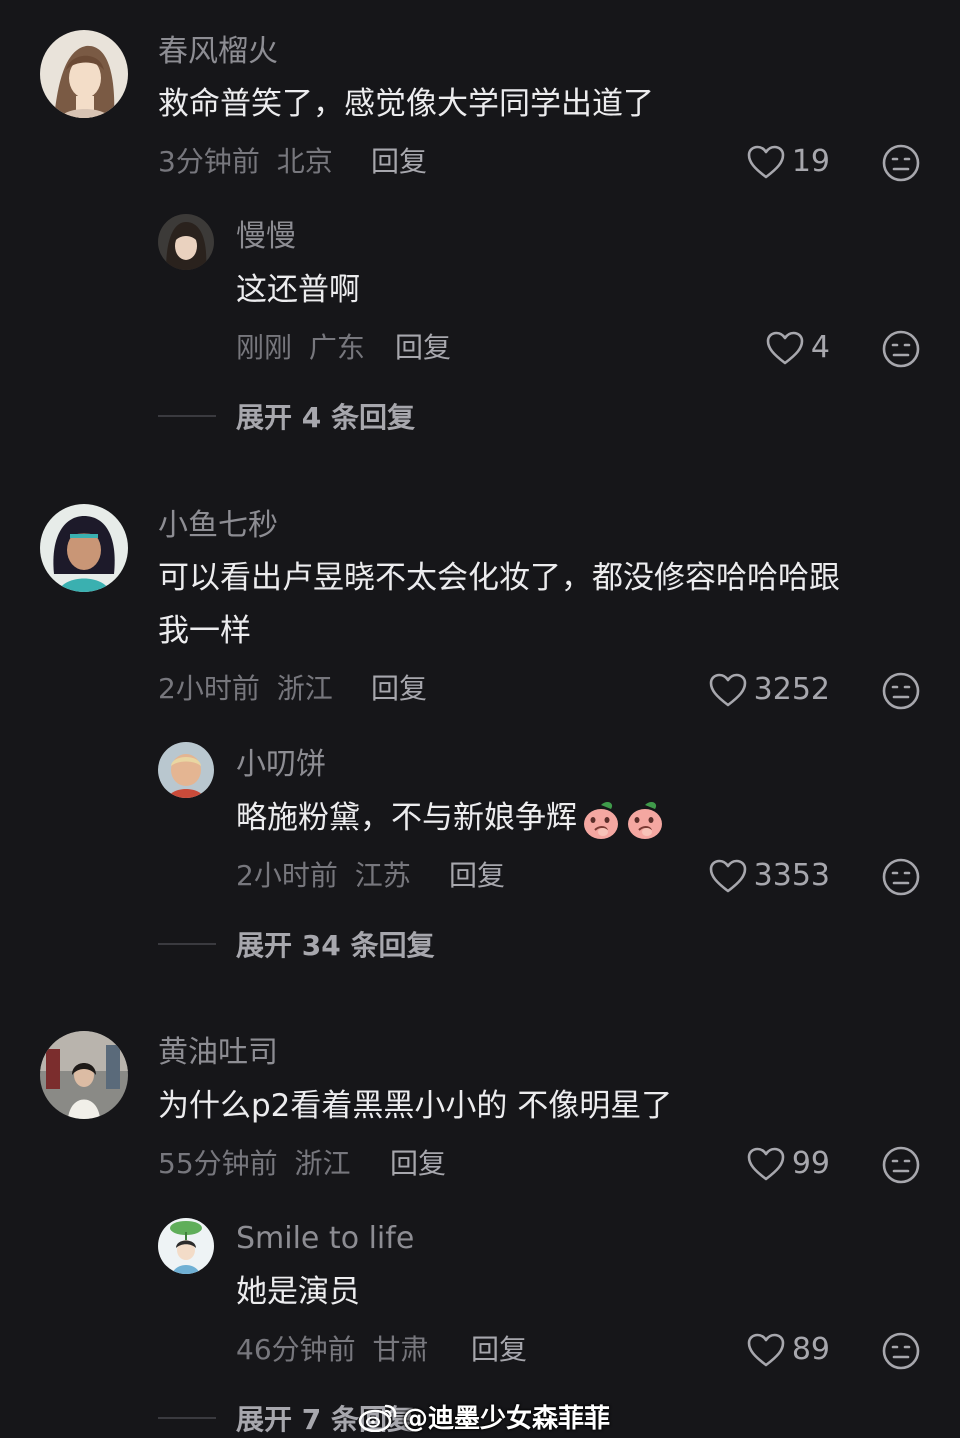 Image resolution: width=960 pixels, height=1438 pixels. I want to click on reply-text: 她是演员, so click(298, 1292).